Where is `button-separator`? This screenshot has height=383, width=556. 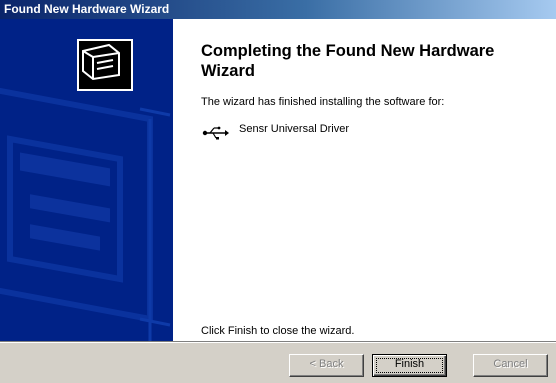 button-separator is located at coordinates (278, 342).